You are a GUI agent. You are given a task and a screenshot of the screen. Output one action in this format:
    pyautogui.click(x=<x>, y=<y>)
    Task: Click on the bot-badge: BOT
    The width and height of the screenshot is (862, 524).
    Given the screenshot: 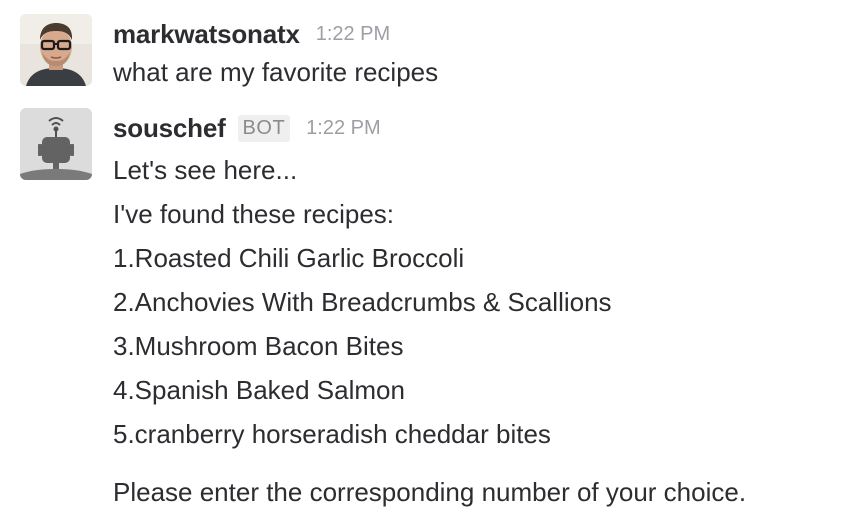 What is the action you would take?
    pyautogui.click(x=264, y=128)
    